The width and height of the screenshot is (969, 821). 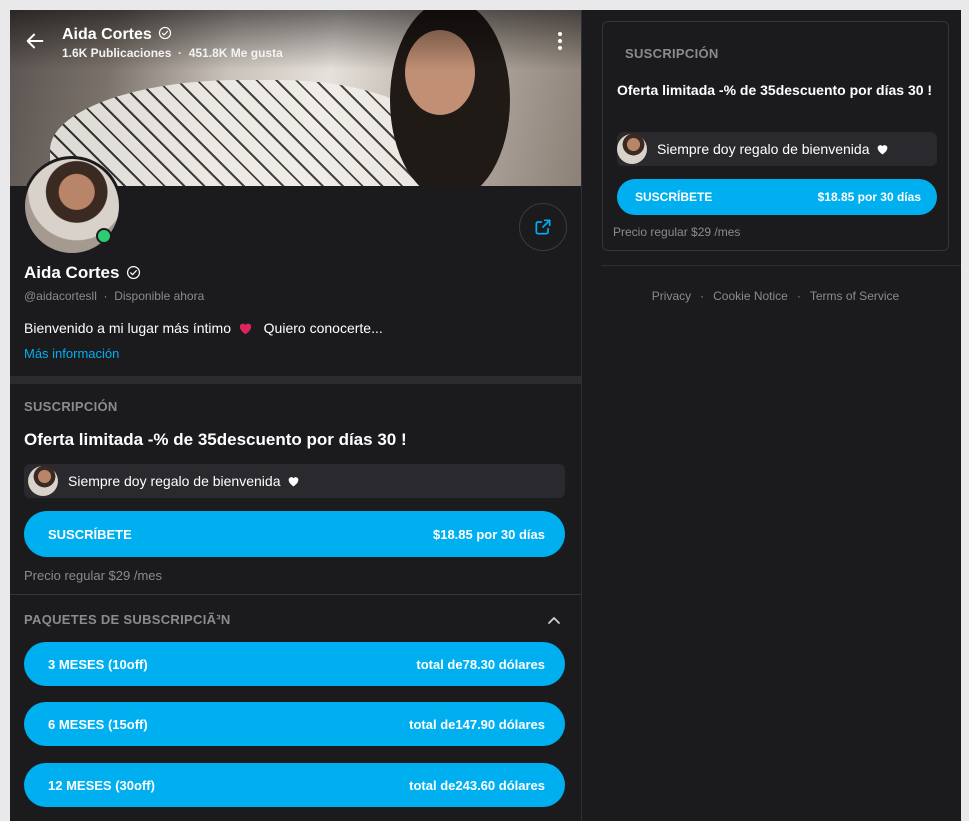 What do you see at coordinates (581, 415) in the screenshot?
I see `column-divider` at bounding box center [581, 415].